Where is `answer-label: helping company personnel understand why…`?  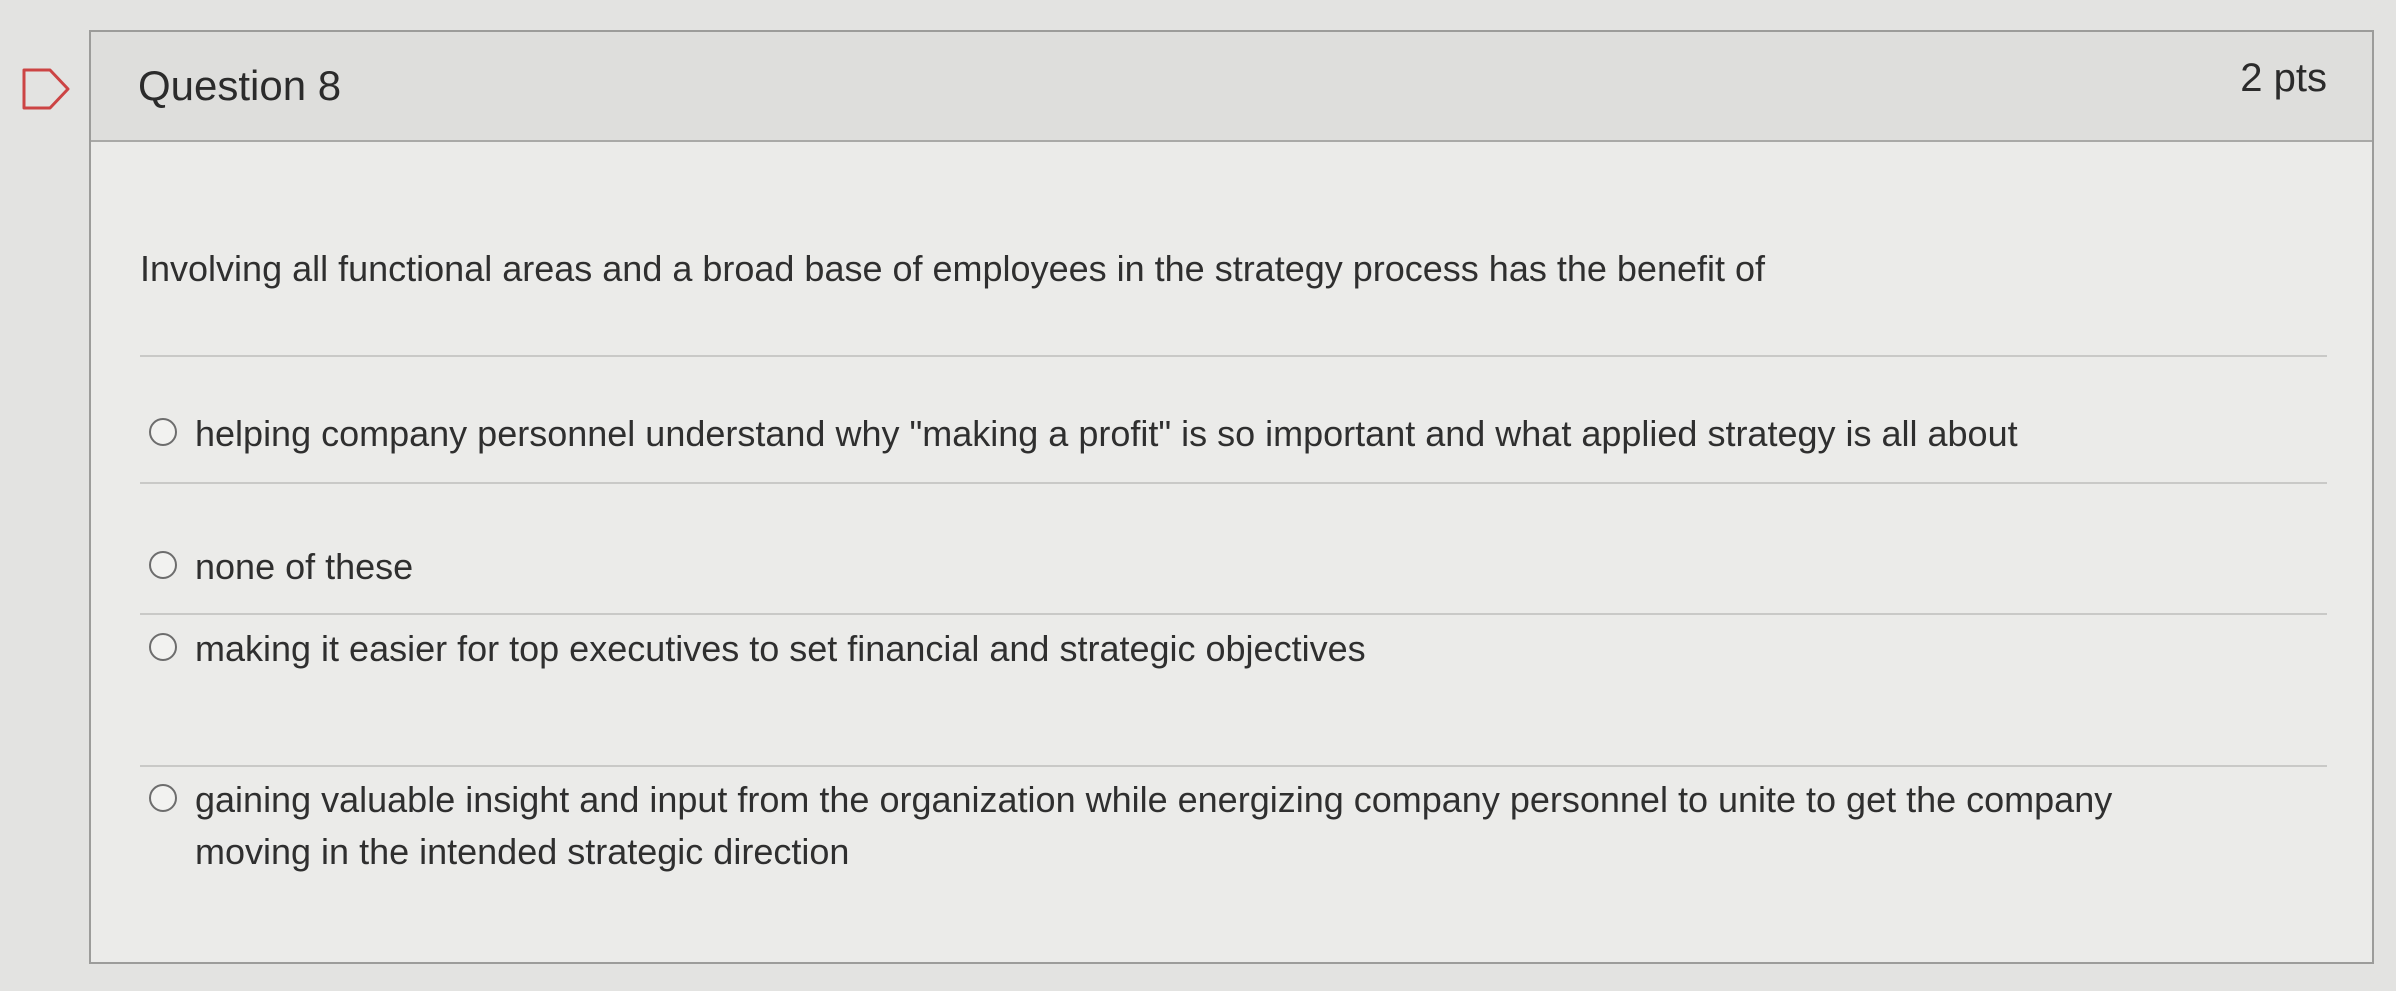
answer-label: helping company personnel understand why… is located at coordinates (1106, 433).